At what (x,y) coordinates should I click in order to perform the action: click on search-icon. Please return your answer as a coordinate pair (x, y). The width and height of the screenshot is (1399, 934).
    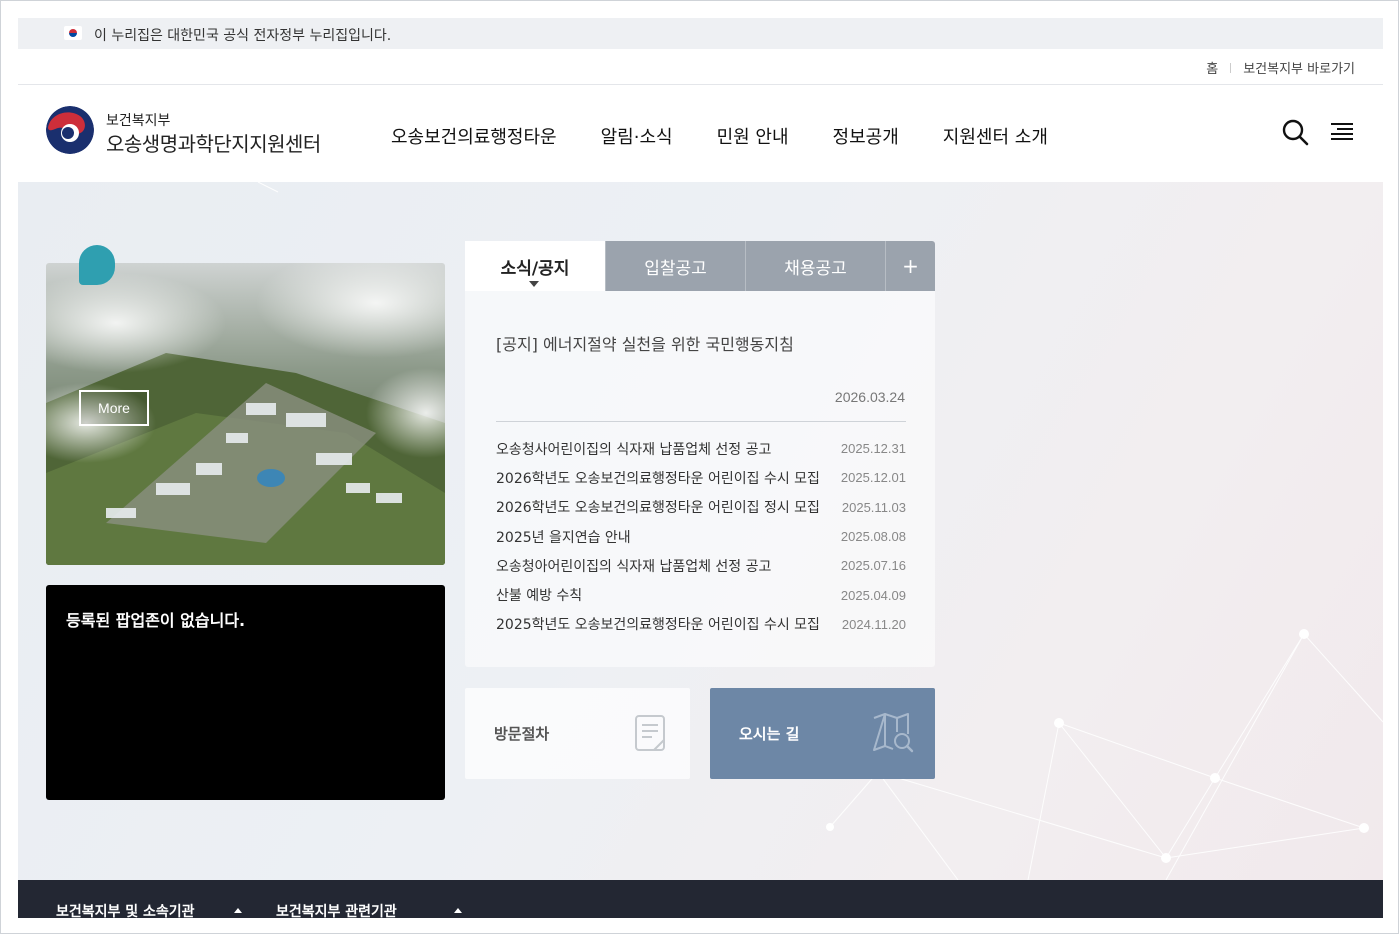
    Looking at the image, I should click on (1295, 134).